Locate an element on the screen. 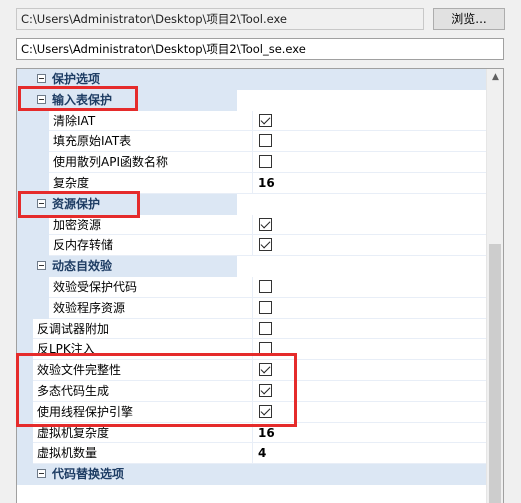 The height and width of the screenshot is (503, 521). property-label: 代码替换选项 is located at coordinates (88, 474).